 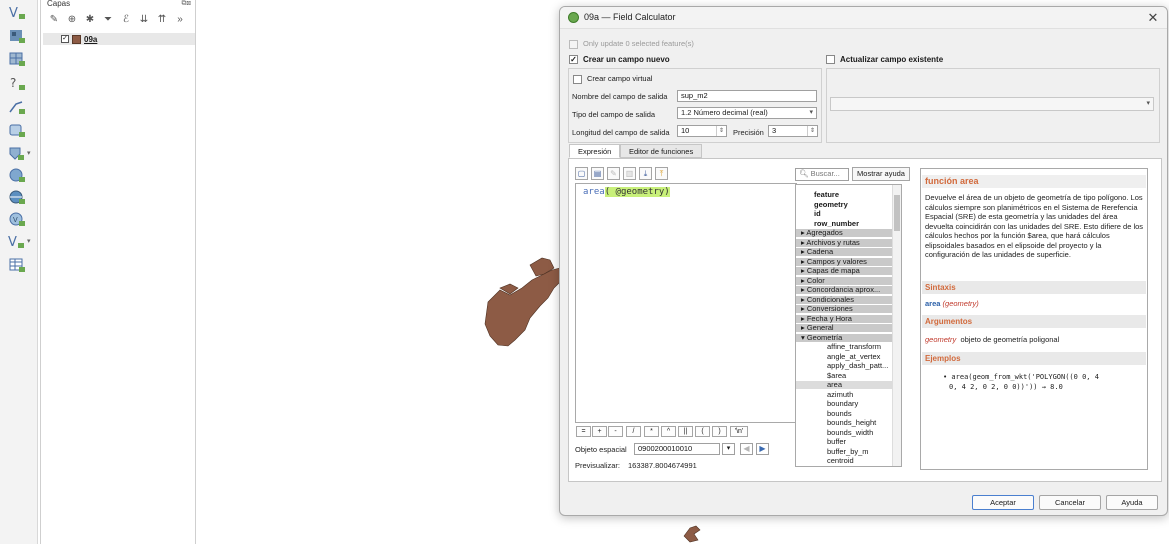 What do you see at coordinates (17, 12) in the screenshot?
I see `add-vector-layer-icon: V` at bounding box center [17, 12].